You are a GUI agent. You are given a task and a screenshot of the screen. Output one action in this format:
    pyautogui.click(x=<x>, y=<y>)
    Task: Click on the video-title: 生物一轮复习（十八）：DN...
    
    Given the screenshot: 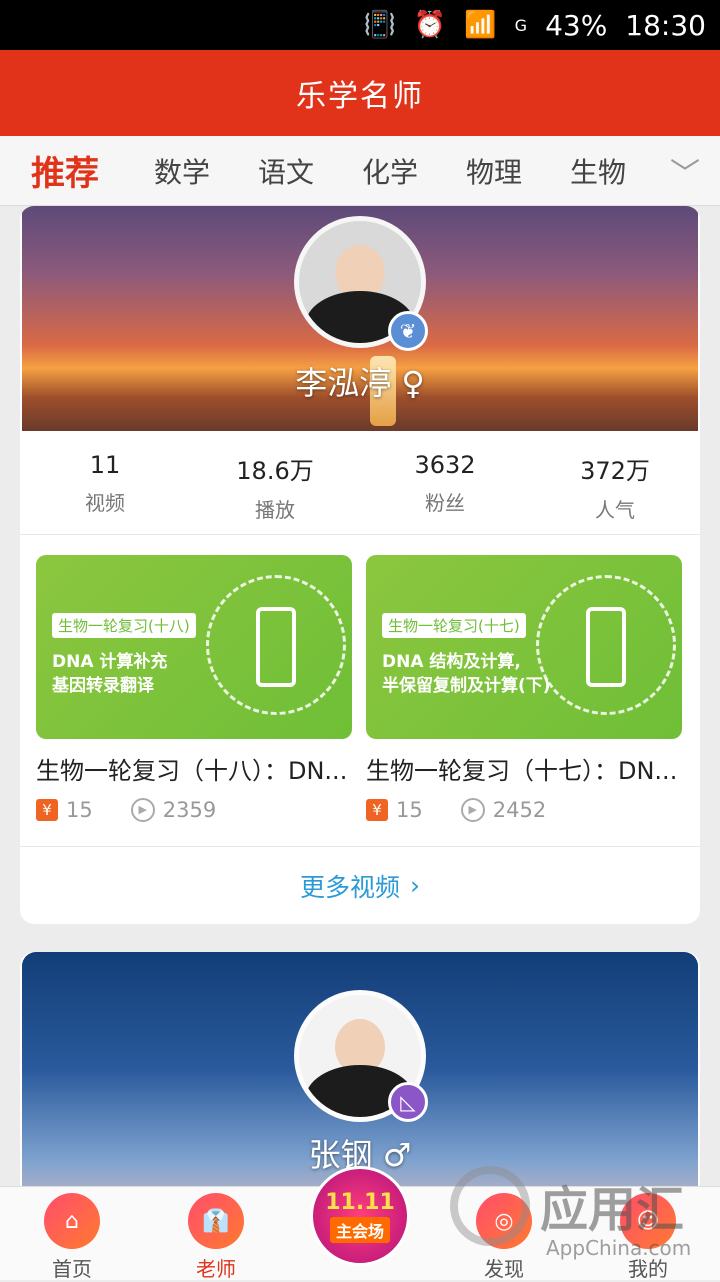 What is the action you would take?
    pyautogui.click(x=194, y=768)
    